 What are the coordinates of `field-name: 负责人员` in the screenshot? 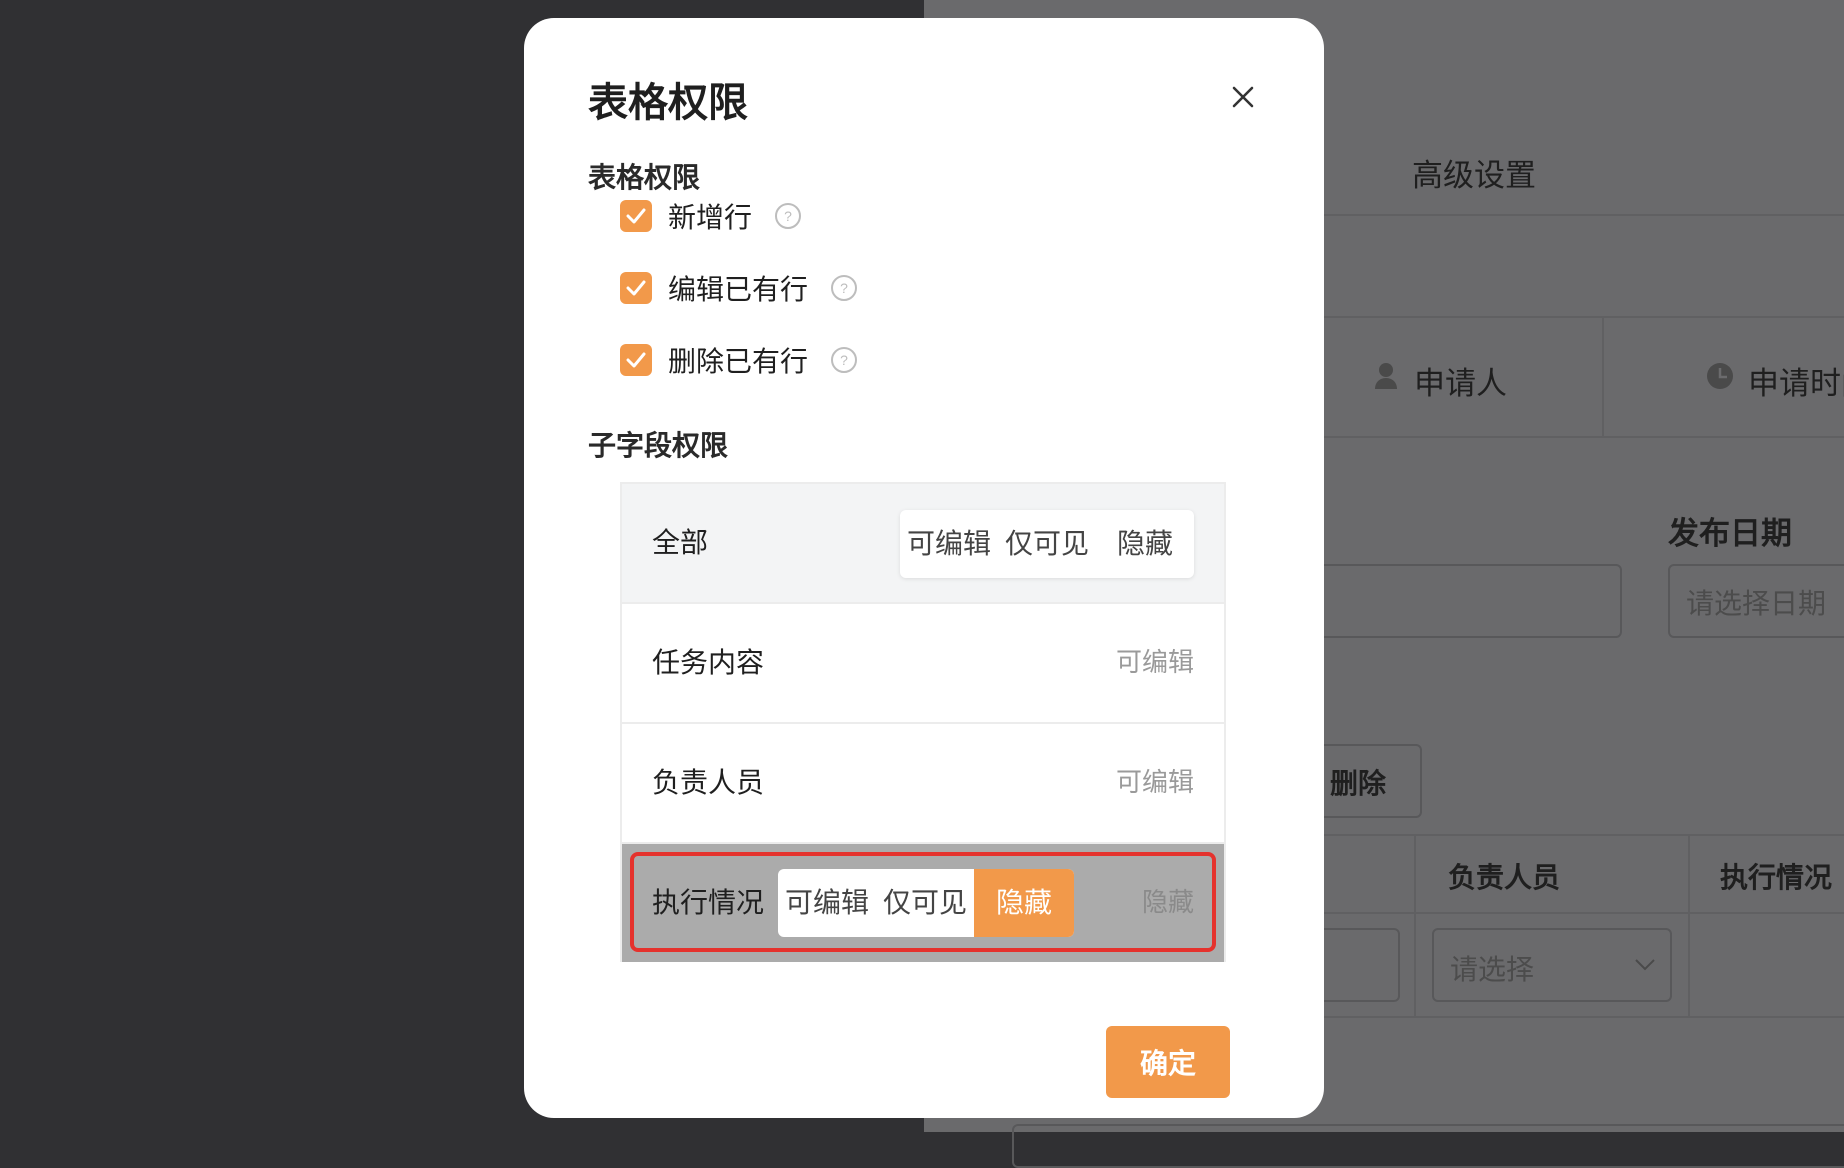 It's located at (708, 782).